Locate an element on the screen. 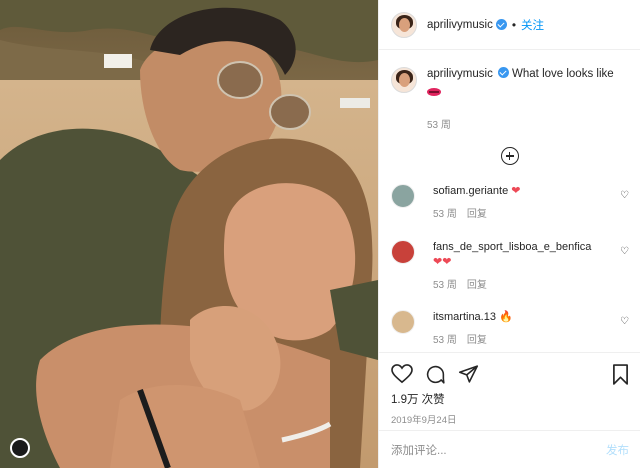 The width and height of the screenshot is (640, 468). add-comment-bar: 添加评论... 发布 is located at coordinates (509, 449).